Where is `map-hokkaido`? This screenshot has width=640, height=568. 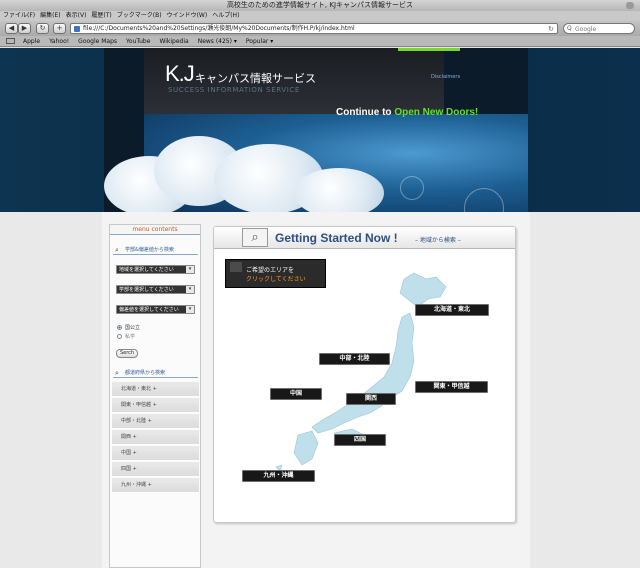 map-hokkaido is located at coordinates (423, 290).